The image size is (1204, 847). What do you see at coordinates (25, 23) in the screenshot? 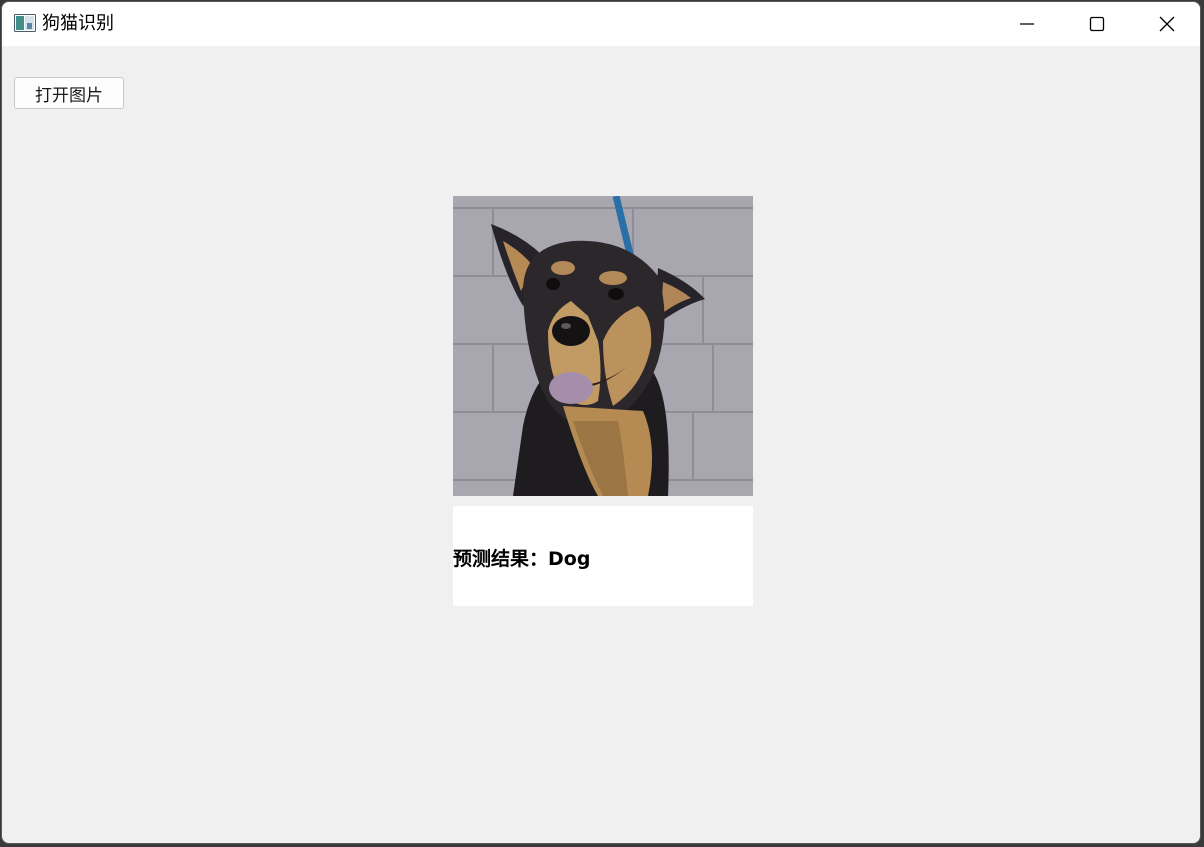
I see `app-icon` at bounding box center [25, 23].